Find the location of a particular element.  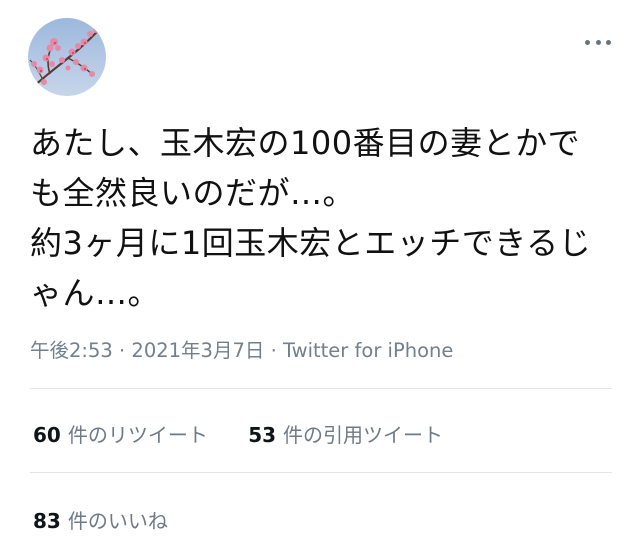

more-options-icon is located at coordinates (598, 42).